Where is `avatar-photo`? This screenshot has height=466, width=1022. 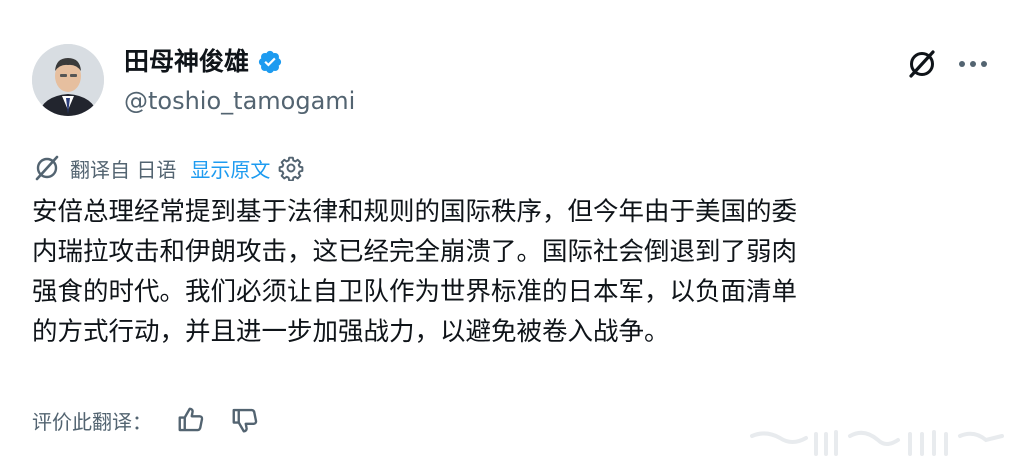 avatar-photo is located at coordinates (68, 80).